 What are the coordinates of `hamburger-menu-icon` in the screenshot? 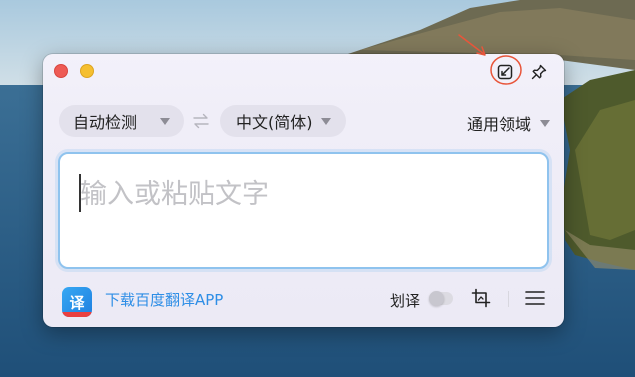 It's located at (535, 298).